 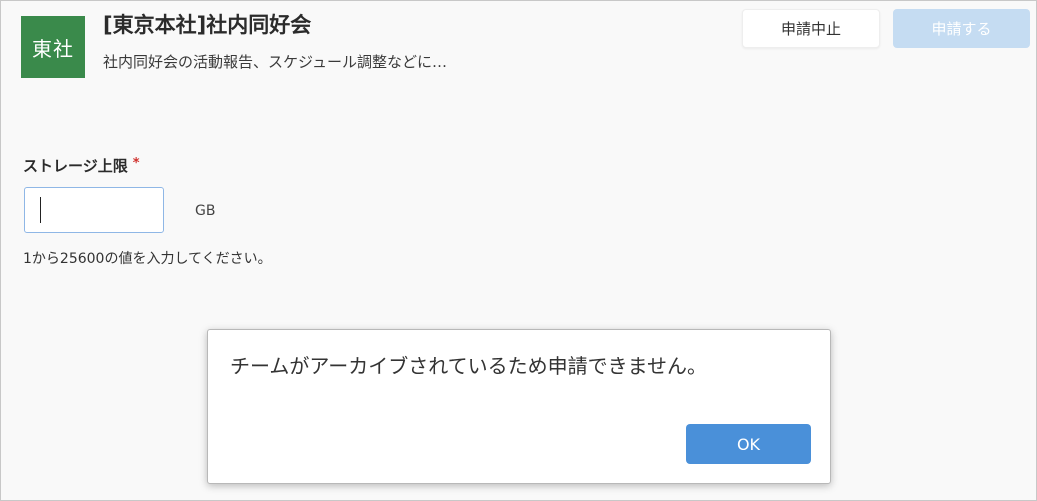 I want to click on storage-unit-label: GB, so click(x=205, y=211).